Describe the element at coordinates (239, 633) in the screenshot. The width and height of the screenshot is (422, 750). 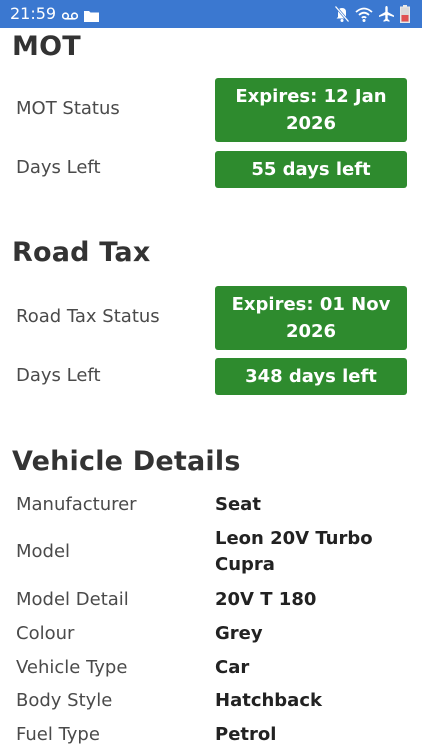
I see `colour-value: Grey` at that location.